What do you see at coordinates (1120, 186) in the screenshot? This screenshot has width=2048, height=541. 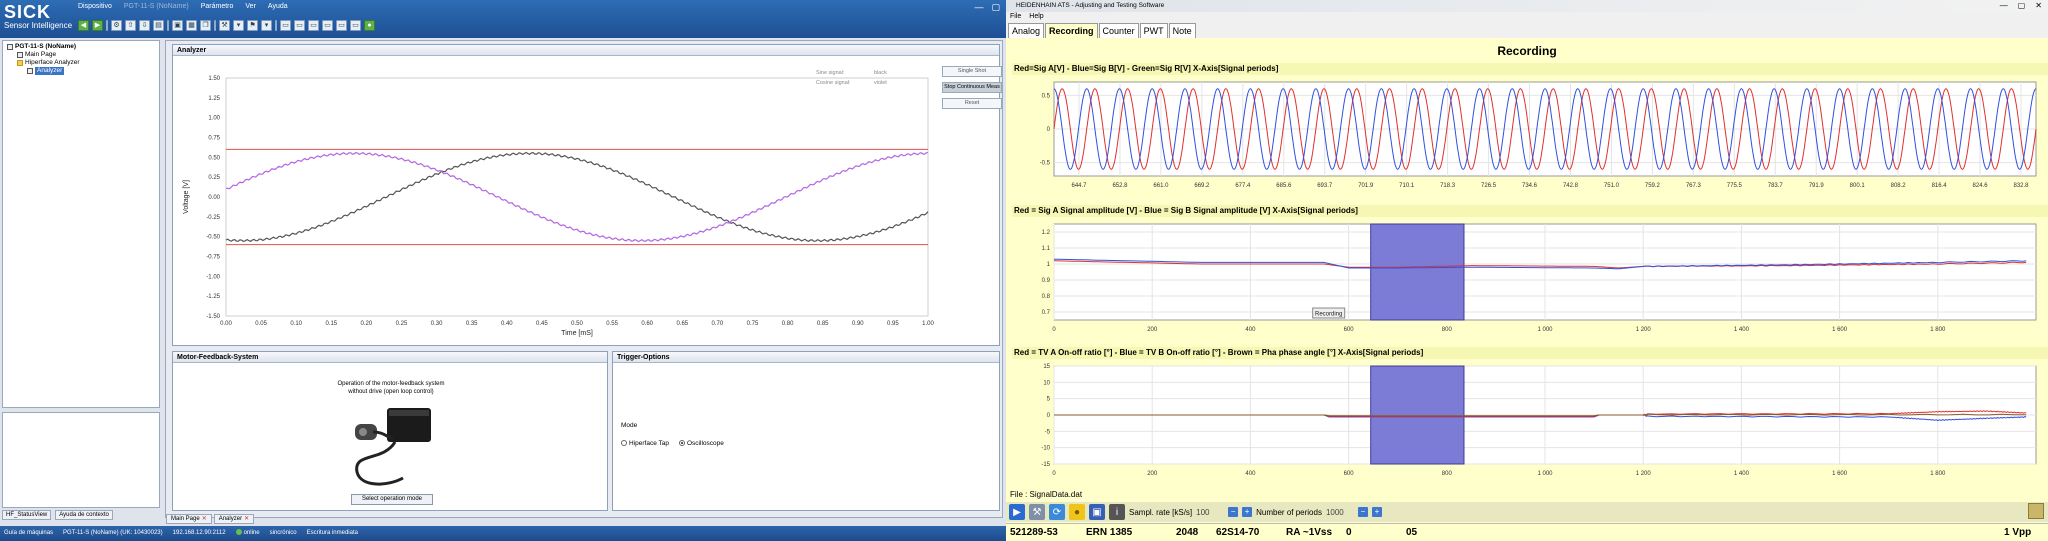 I see `x-tick-label: 652.8` at bounding box center [1120, 186].